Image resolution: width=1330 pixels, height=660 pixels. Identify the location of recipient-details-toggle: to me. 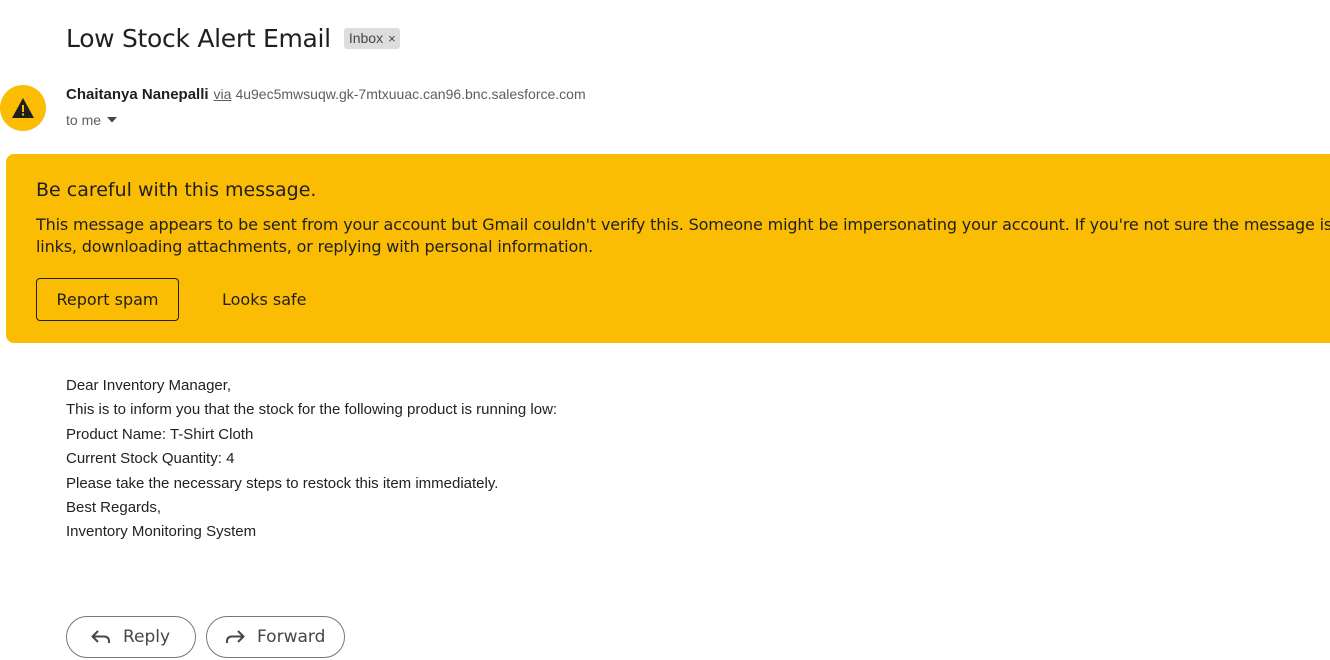
(92, 120).